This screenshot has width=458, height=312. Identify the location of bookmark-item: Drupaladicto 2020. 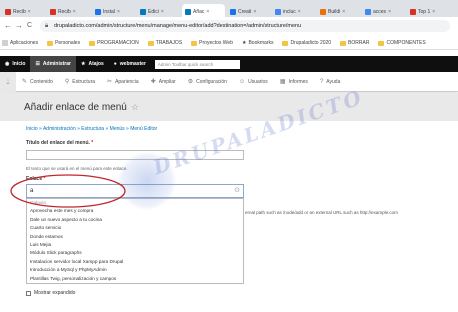
(306, 43).